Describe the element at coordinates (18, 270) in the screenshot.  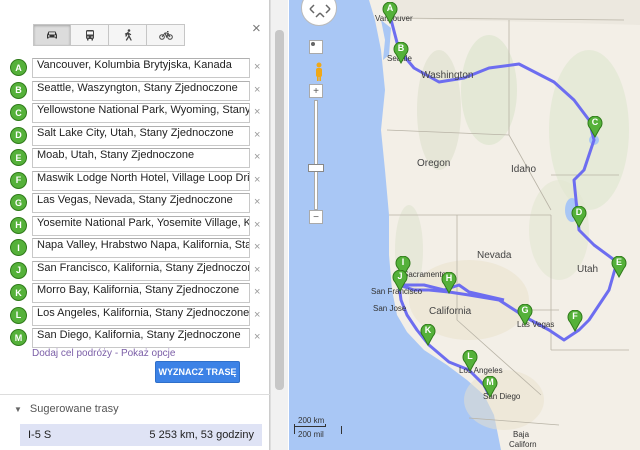
I see `waypoint-marker-icon: J` at that location.